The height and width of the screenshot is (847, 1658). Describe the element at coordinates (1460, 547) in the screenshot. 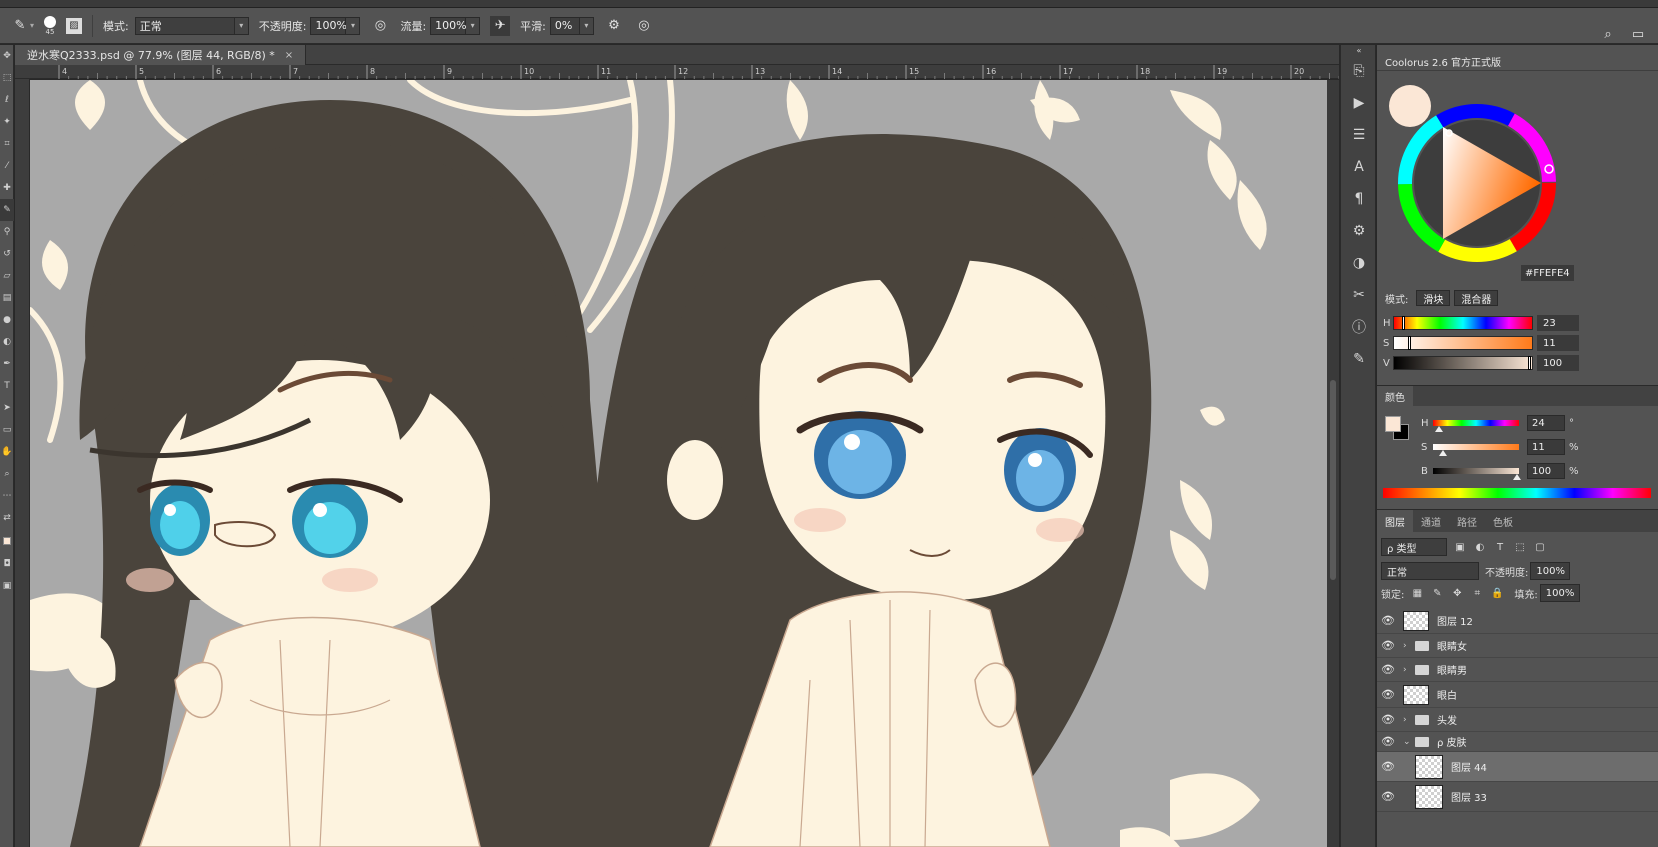

I see `image-filter-icon: ▣` at that location.